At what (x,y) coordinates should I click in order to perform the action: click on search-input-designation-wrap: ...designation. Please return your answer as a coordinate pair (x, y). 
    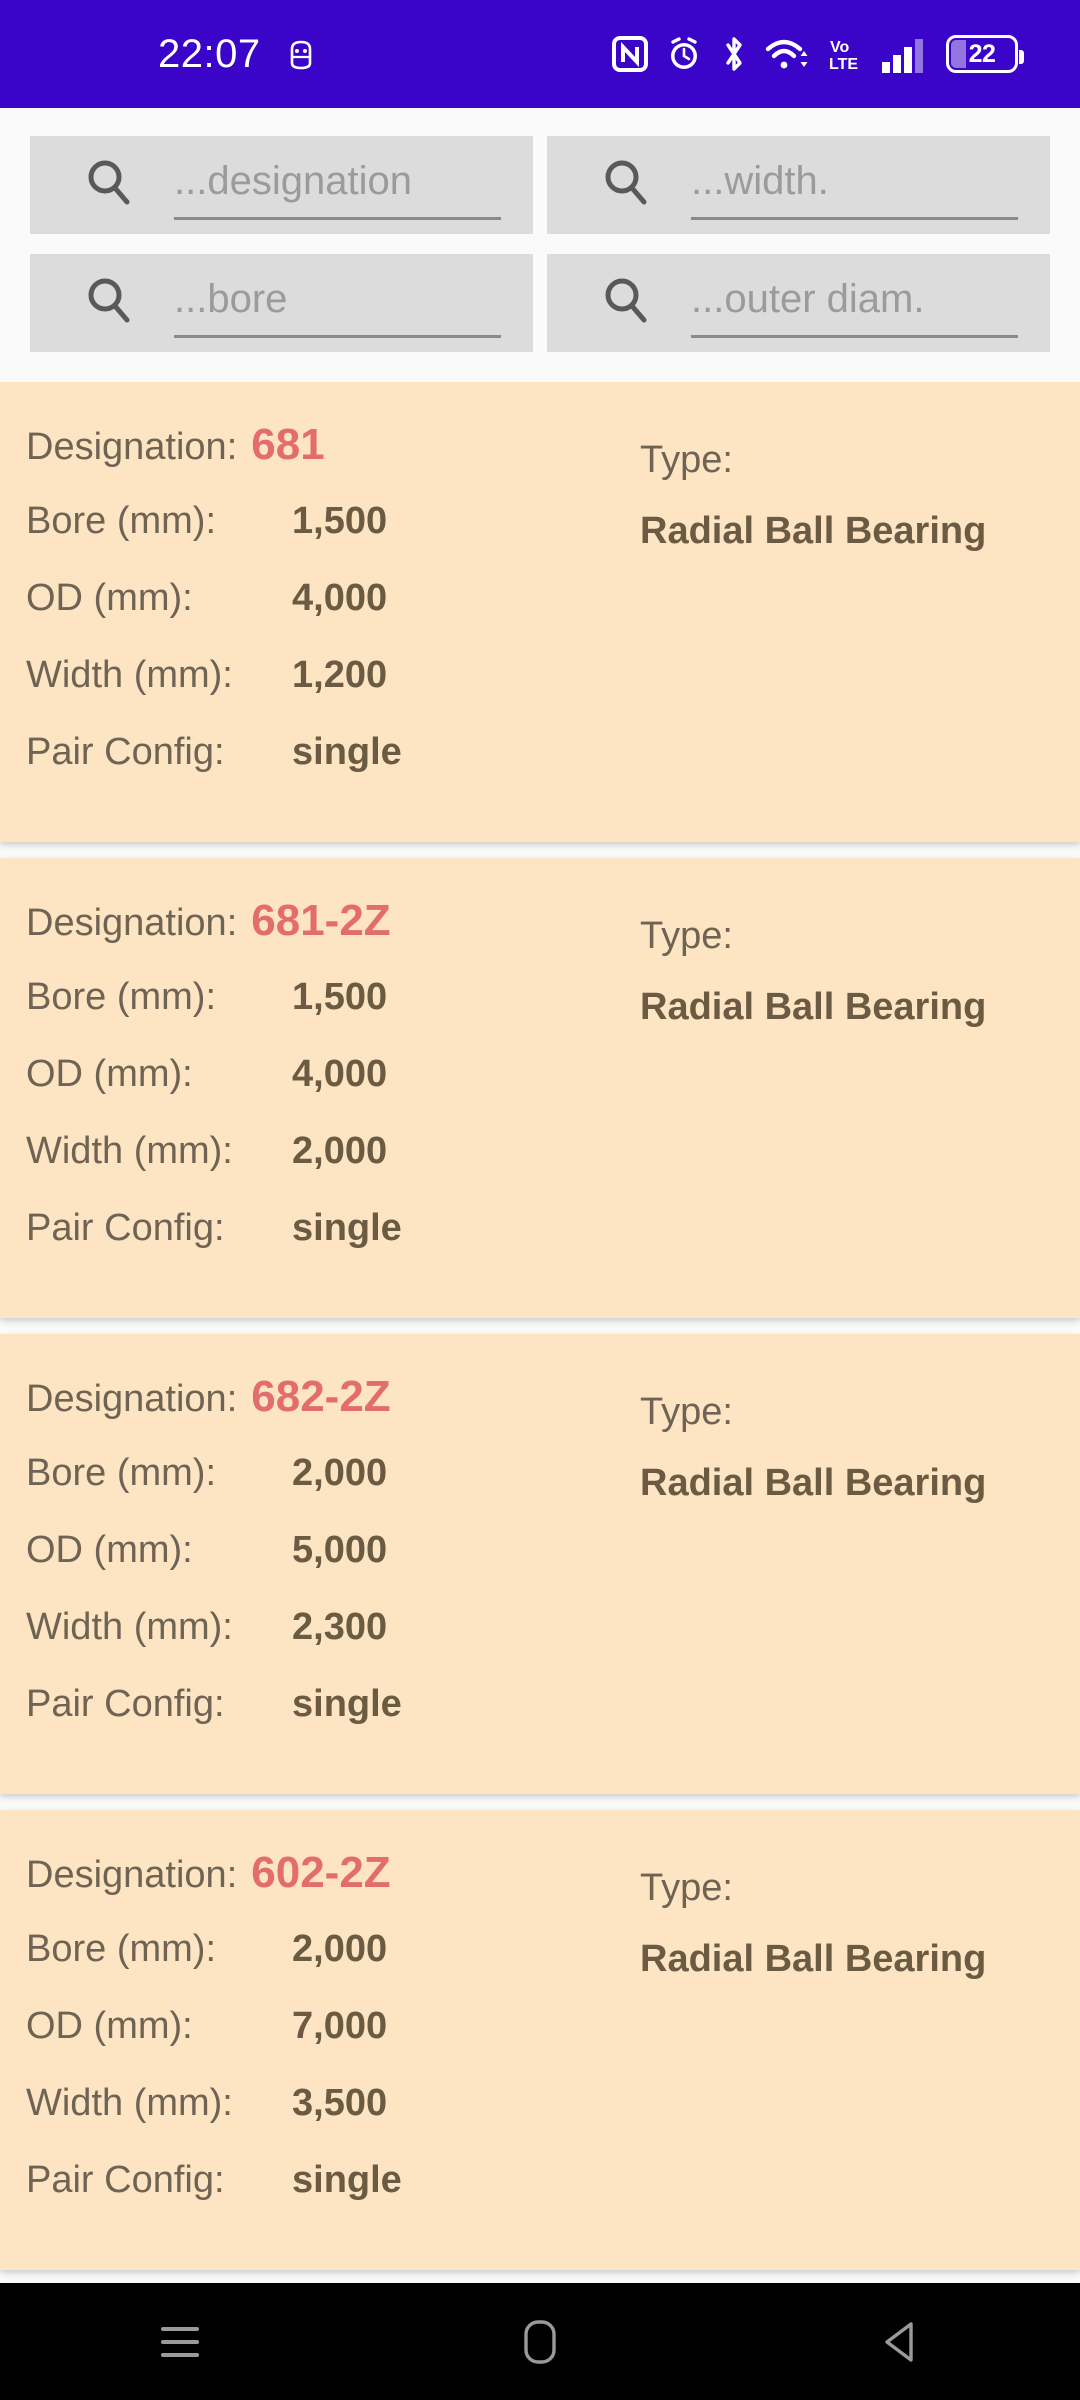
    Looking at the image, I should click on (353, 185).